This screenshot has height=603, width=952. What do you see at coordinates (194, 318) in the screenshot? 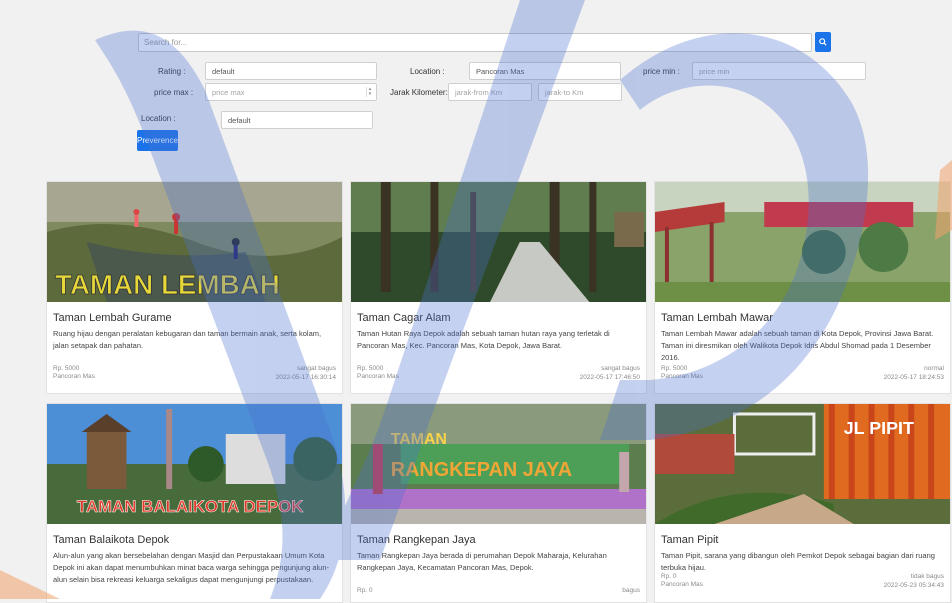
I see `place-title: Taman Lembah Gurame` at bounding box center [194, 318].